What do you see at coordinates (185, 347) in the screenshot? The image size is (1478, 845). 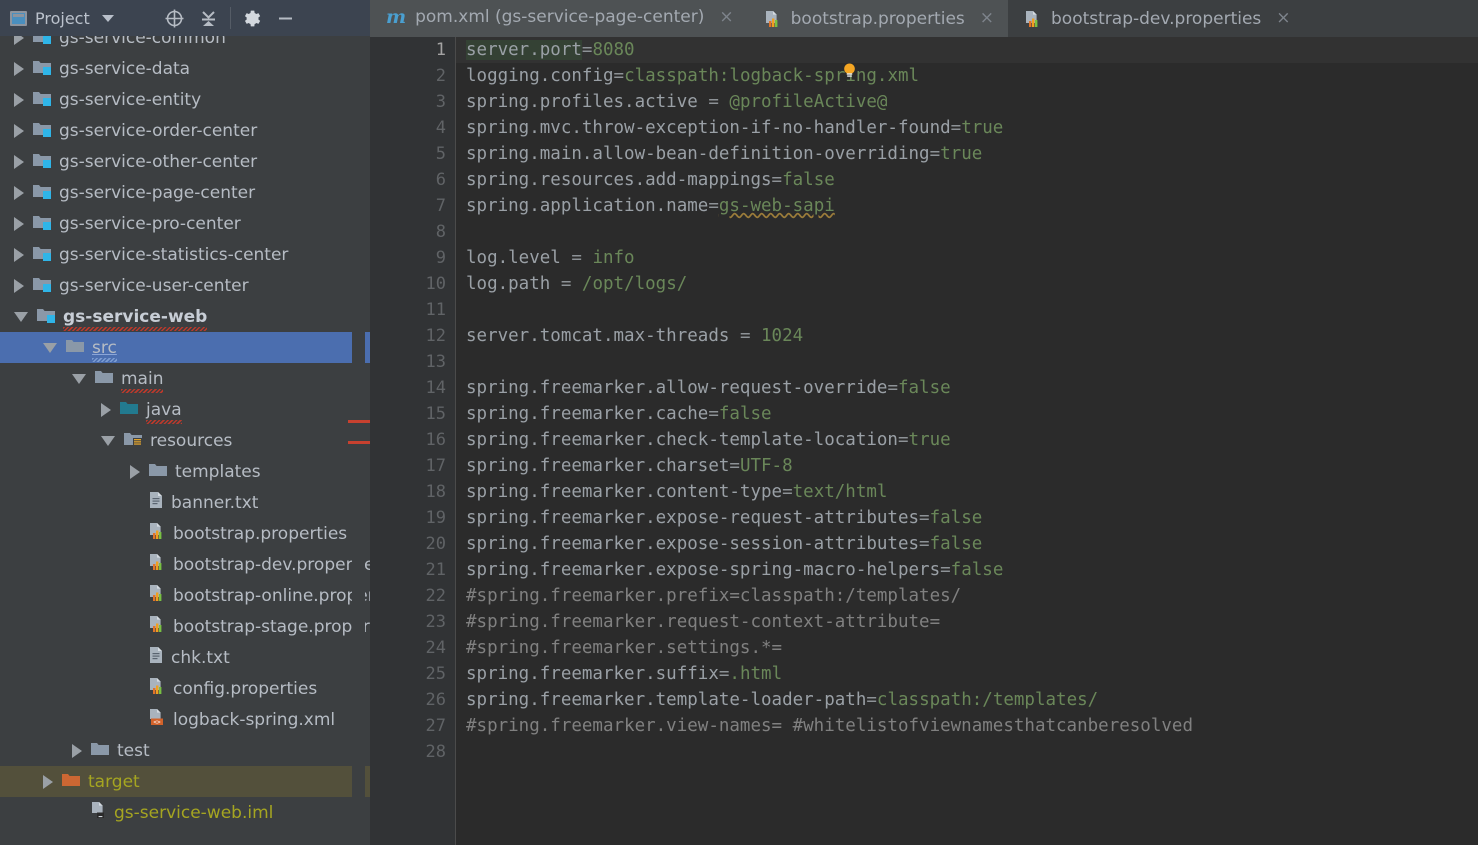 I see `tree-item-src: src` at bounding box center [185, 347].